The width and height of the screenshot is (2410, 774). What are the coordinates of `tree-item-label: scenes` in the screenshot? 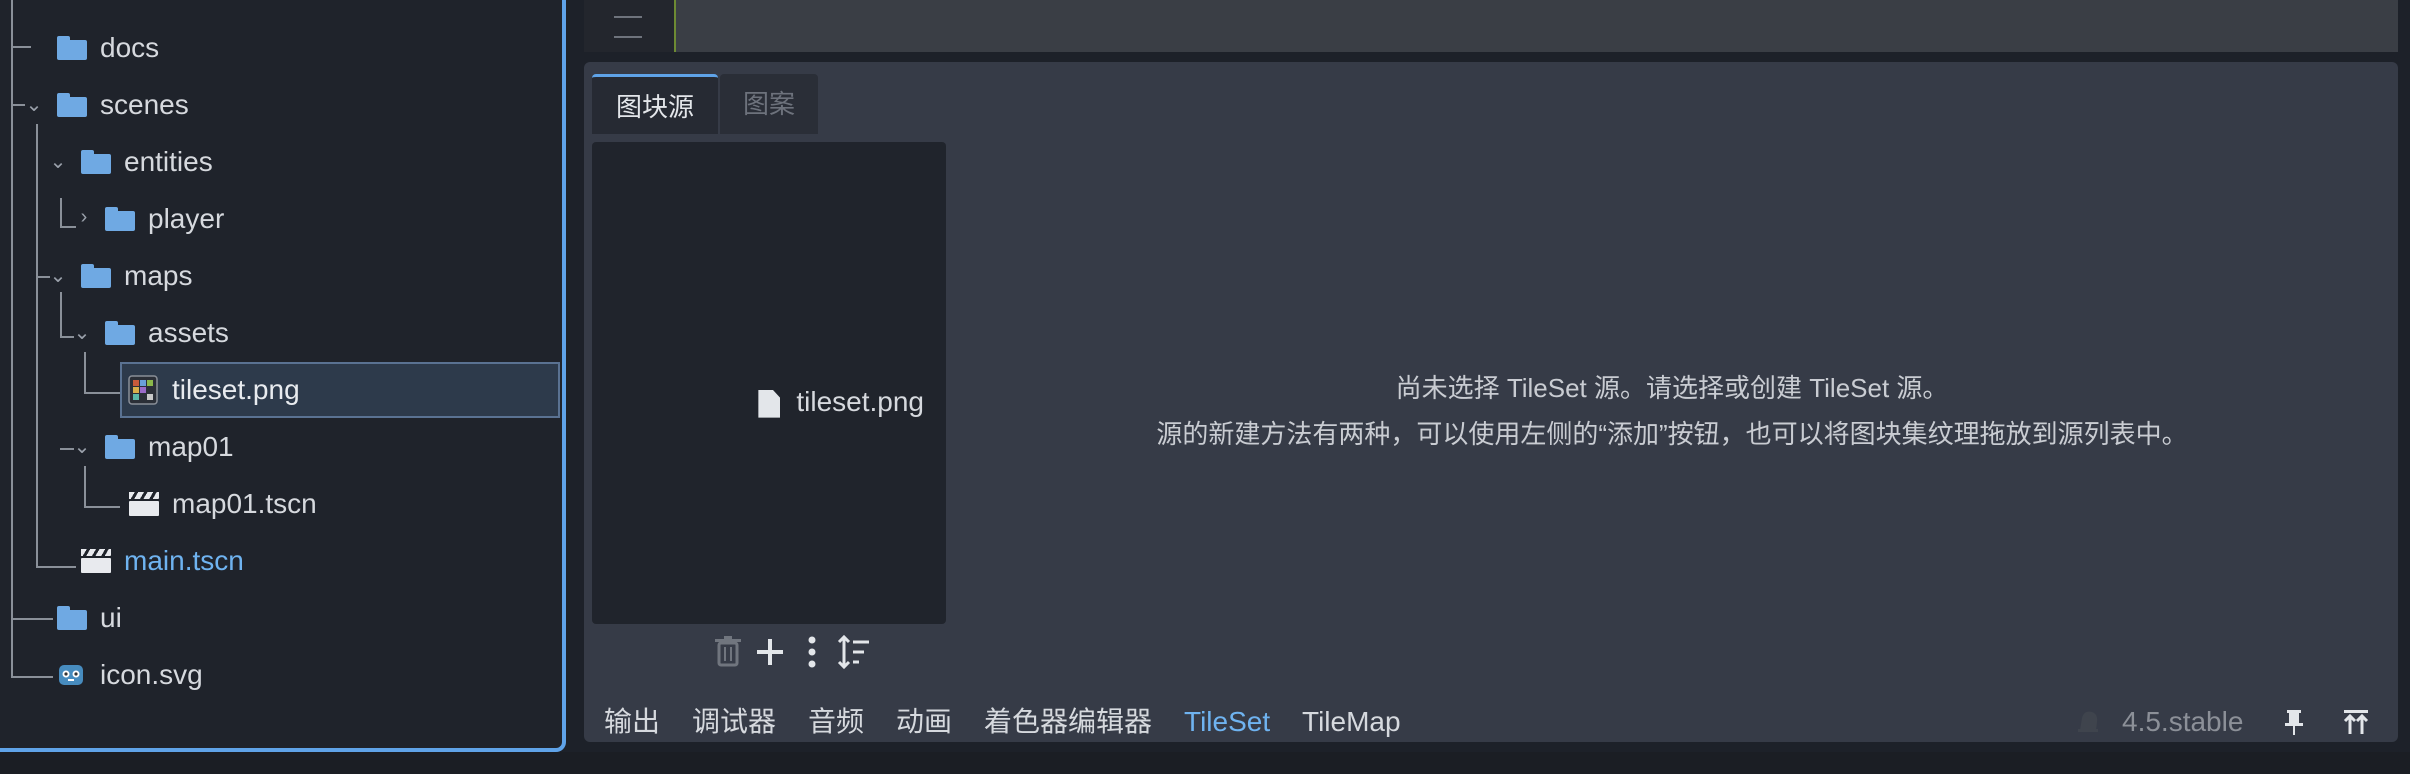 It's located at (144, 104).